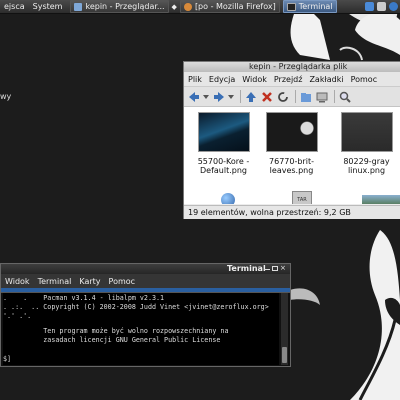 The width and height of the screenshot is (400, 400). I want to click on close-icon: ×, so click(283, 268).